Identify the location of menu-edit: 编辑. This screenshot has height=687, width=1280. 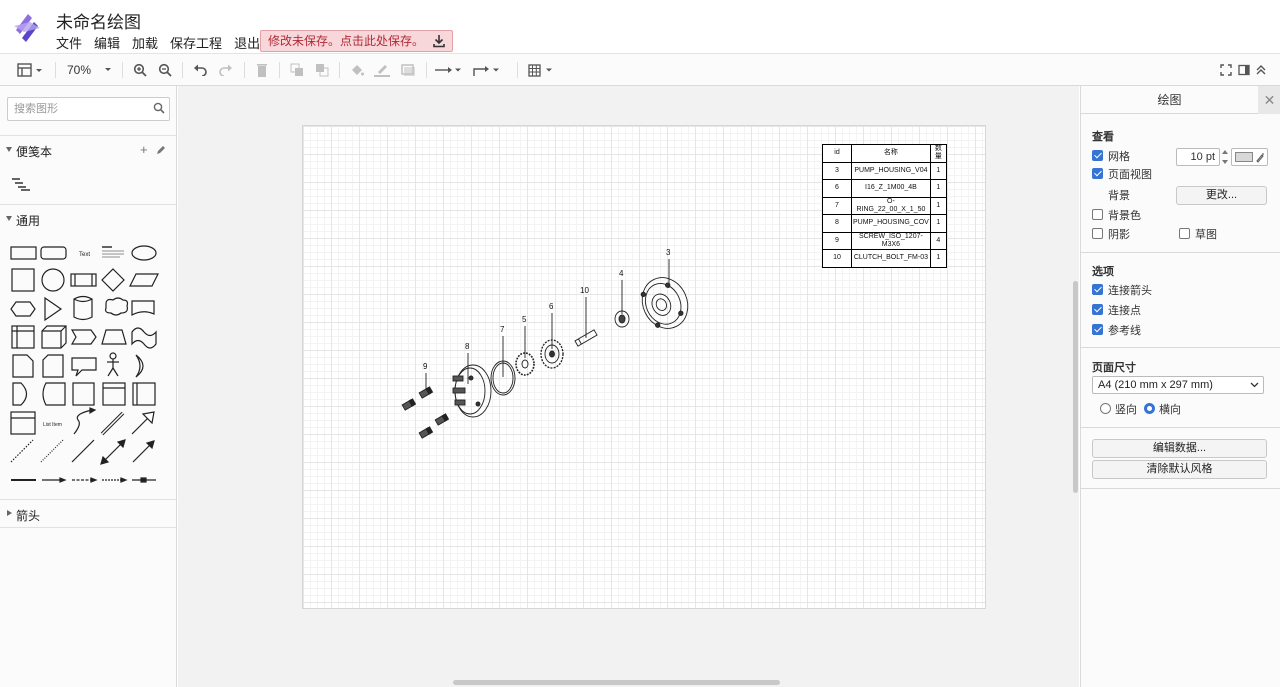
(110, 42).